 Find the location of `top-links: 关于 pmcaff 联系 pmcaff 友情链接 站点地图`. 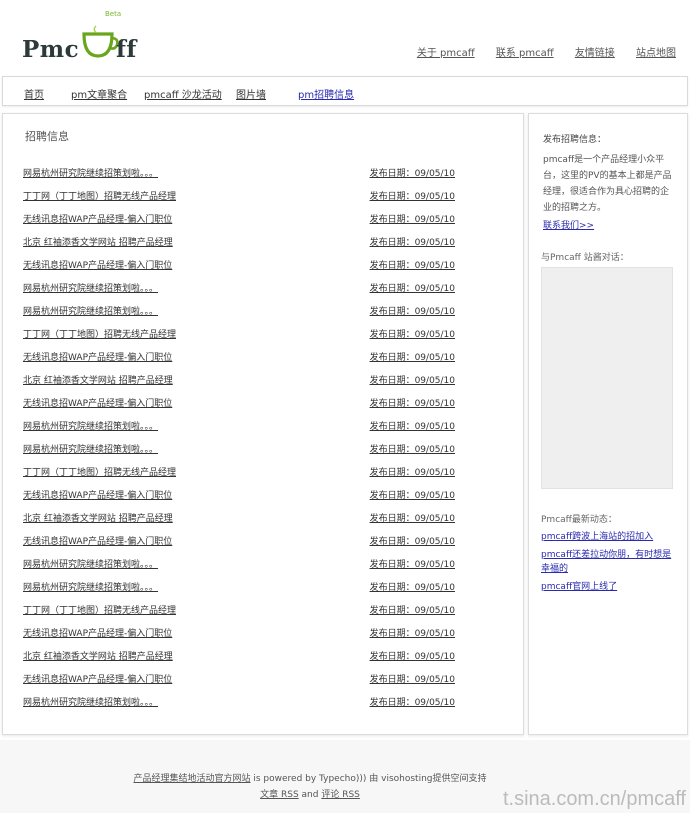

top-links: 关于 pmcaff 联系 pmcaff 友情链接 站点地图 is located at coordinates (537, 51).